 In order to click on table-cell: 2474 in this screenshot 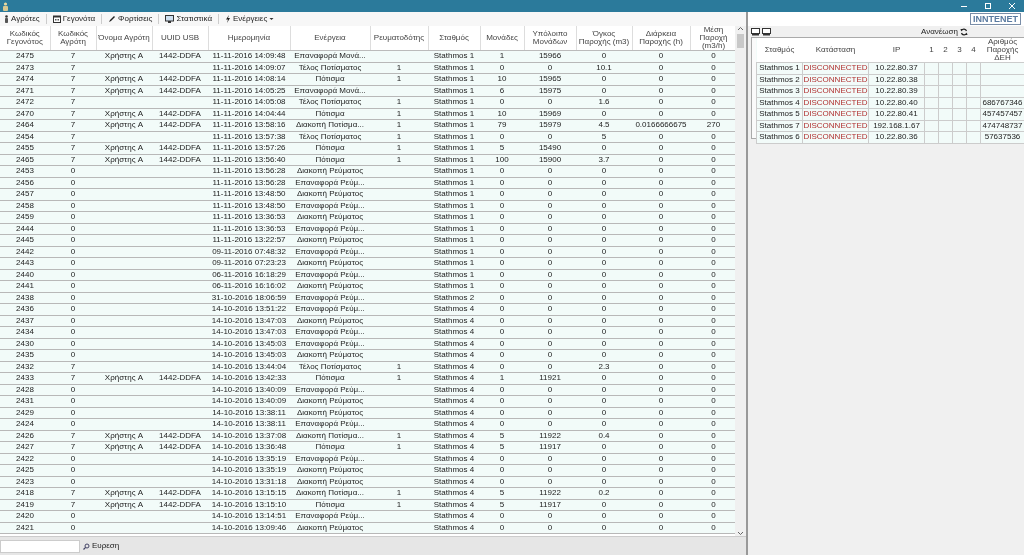, I will do `click(25, 79)`.